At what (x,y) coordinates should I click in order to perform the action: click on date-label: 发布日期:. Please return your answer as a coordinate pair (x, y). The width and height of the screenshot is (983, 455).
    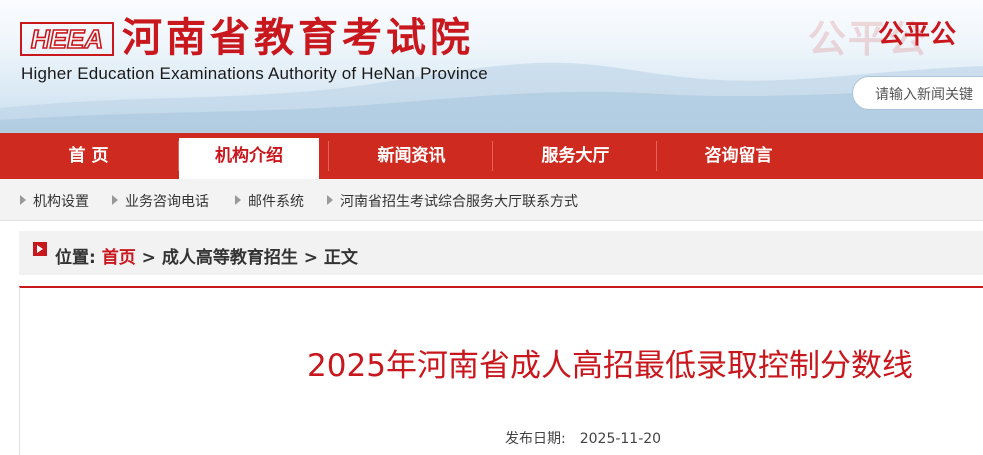
    Looking at the image, I should click on (535, 439).